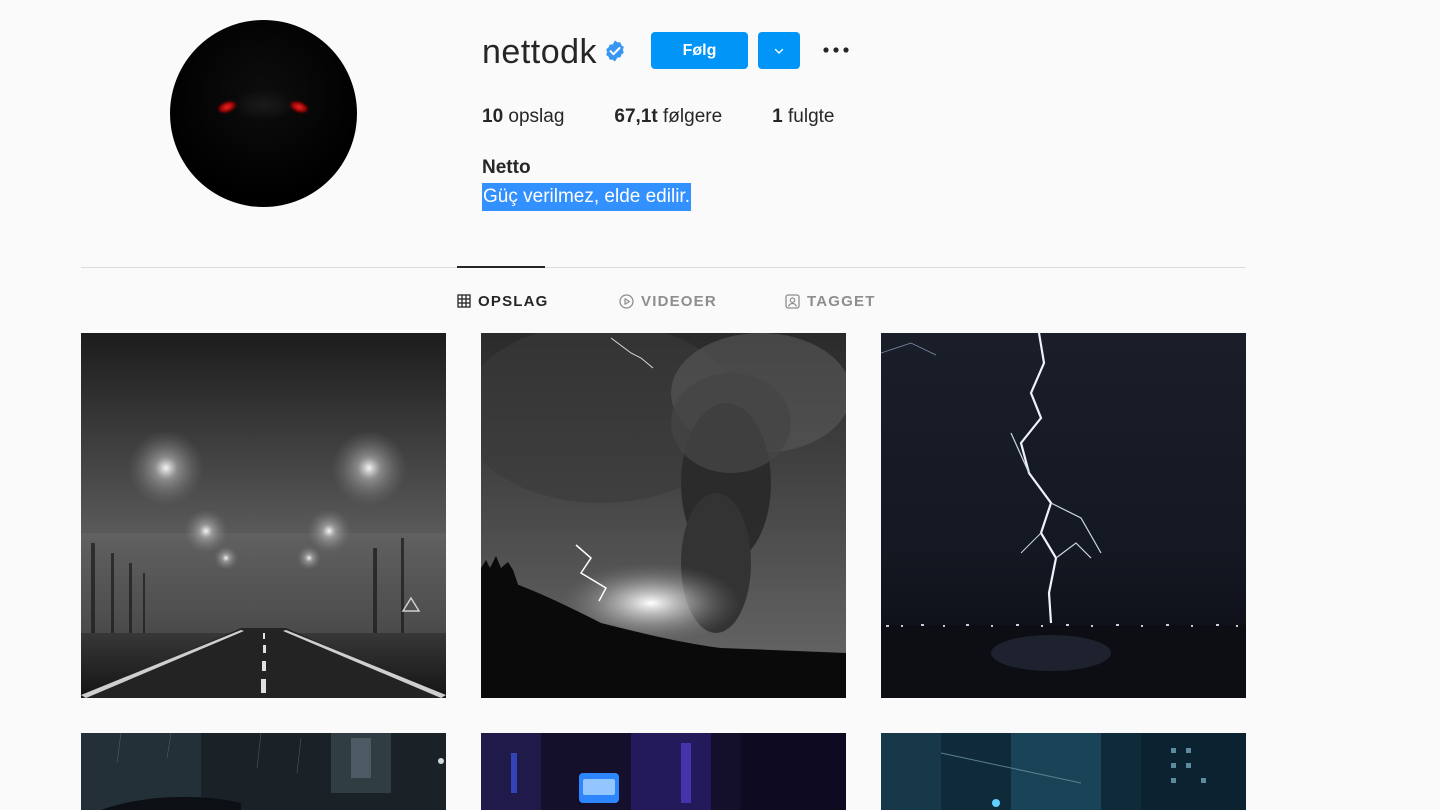 The image size is (1440, 810). I want to click on profile-bio: Güç verilmez, elde edilir., so click(586, 197).